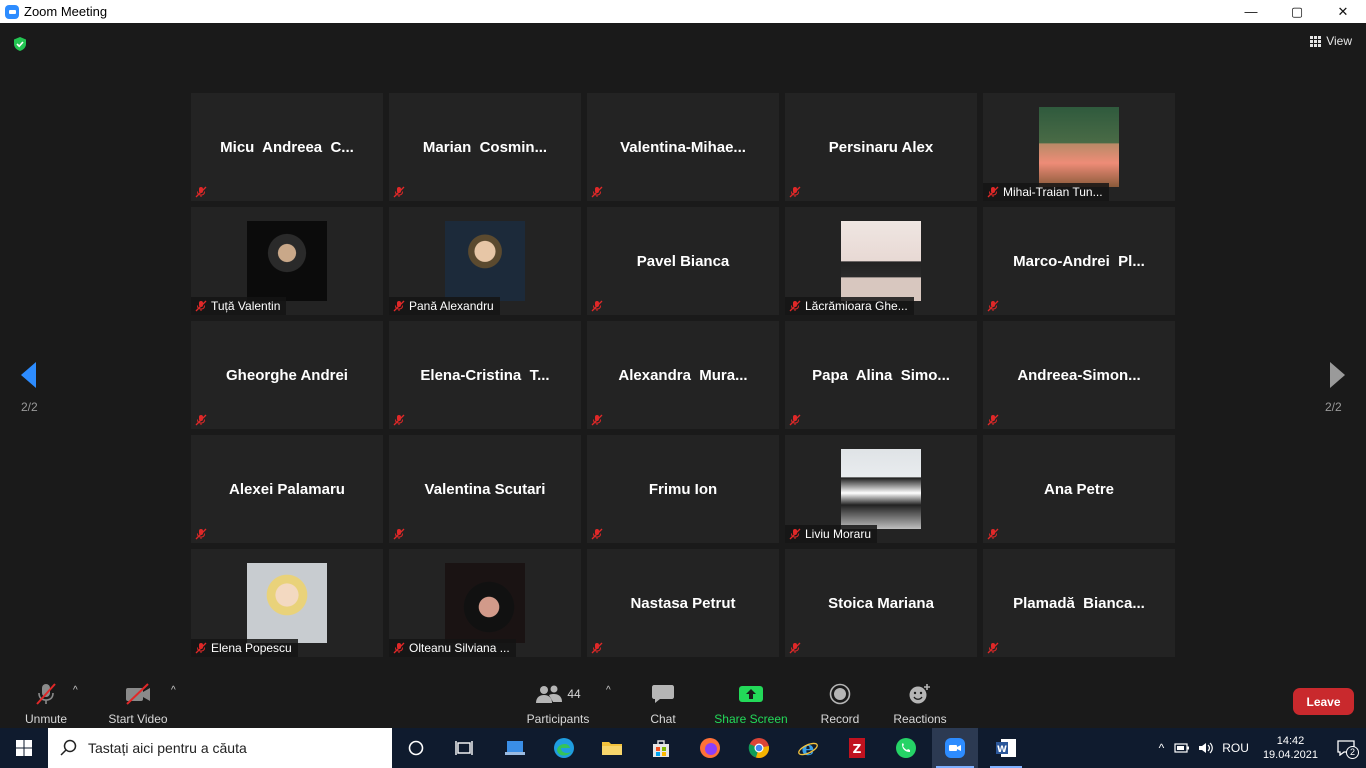 The width and height of the screenshot is (1366, 768). What do you see at coordinates (1331, 41) in the screenshot?
I see `view-button: View` at bounding box center [1331, 41].